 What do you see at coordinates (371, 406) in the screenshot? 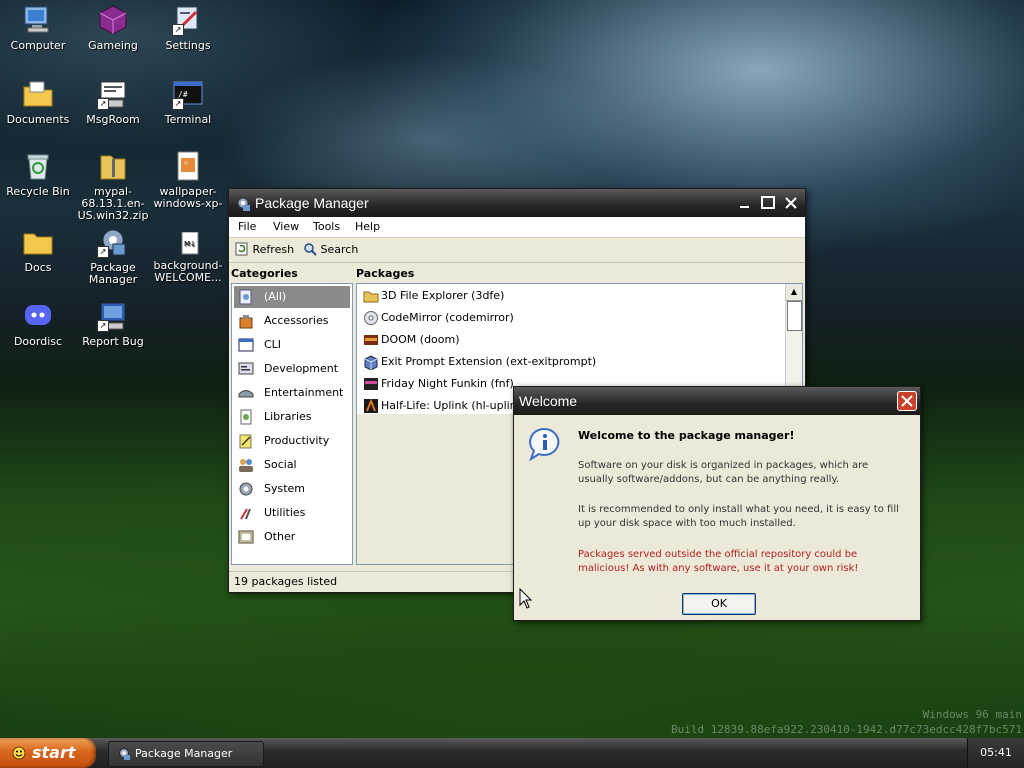
I see `halflife-icon` at bounding box center [371, 406].